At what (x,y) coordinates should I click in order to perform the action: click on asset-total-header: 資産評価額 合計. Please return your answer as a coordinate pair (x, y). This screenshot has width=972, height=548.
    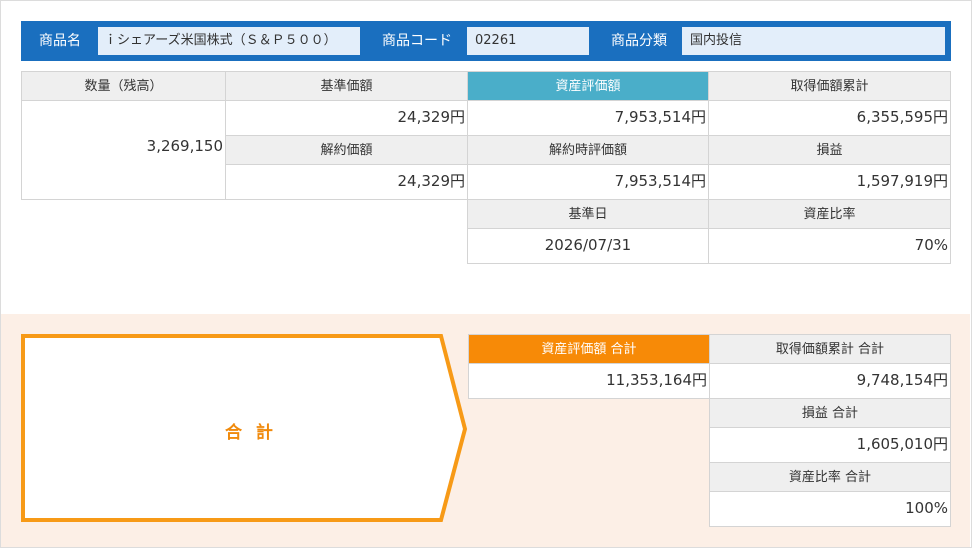
    Looking at the image, I should click on (589, 349).